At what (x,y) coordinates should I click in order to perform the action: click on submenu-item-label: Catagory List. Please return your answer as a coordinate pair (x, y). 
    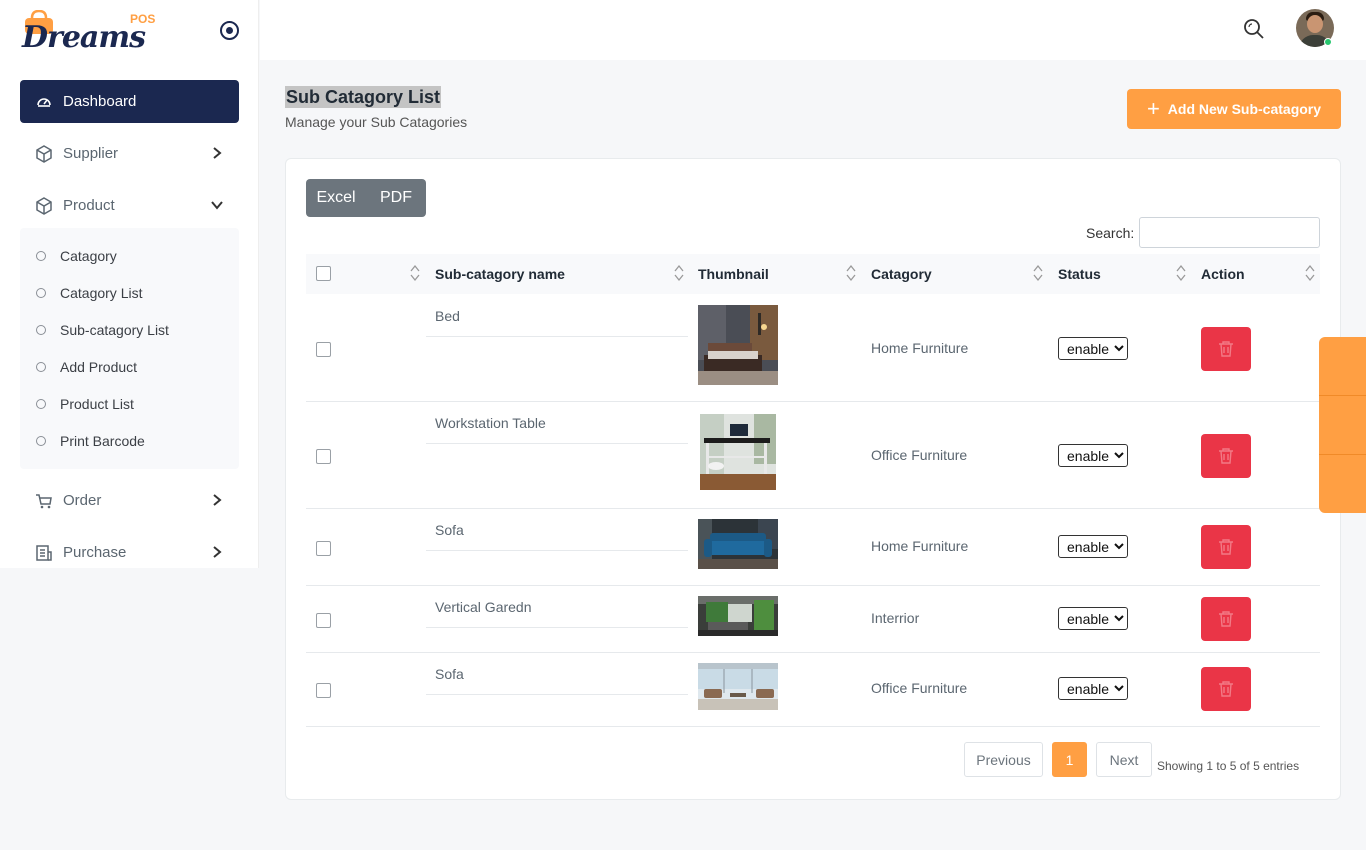
    Looking at the image, I should click on (101, 293).